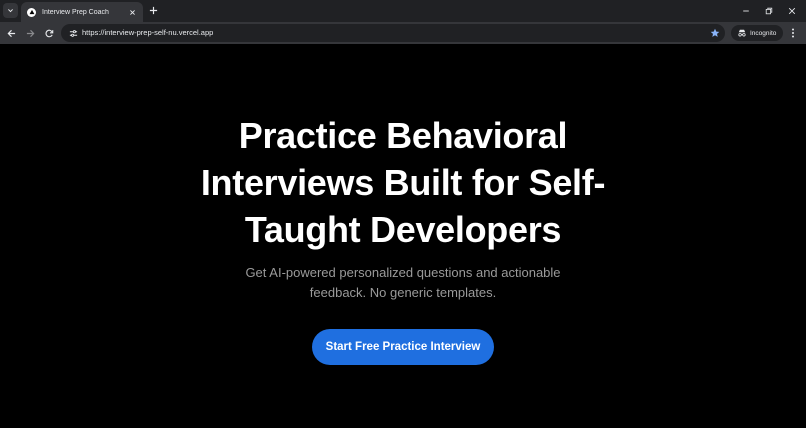 The width and height of the screenshot is (806, 428). Describe the element at coordinates (49, 33) in the screenshot. I see `reload-icon` at that location.